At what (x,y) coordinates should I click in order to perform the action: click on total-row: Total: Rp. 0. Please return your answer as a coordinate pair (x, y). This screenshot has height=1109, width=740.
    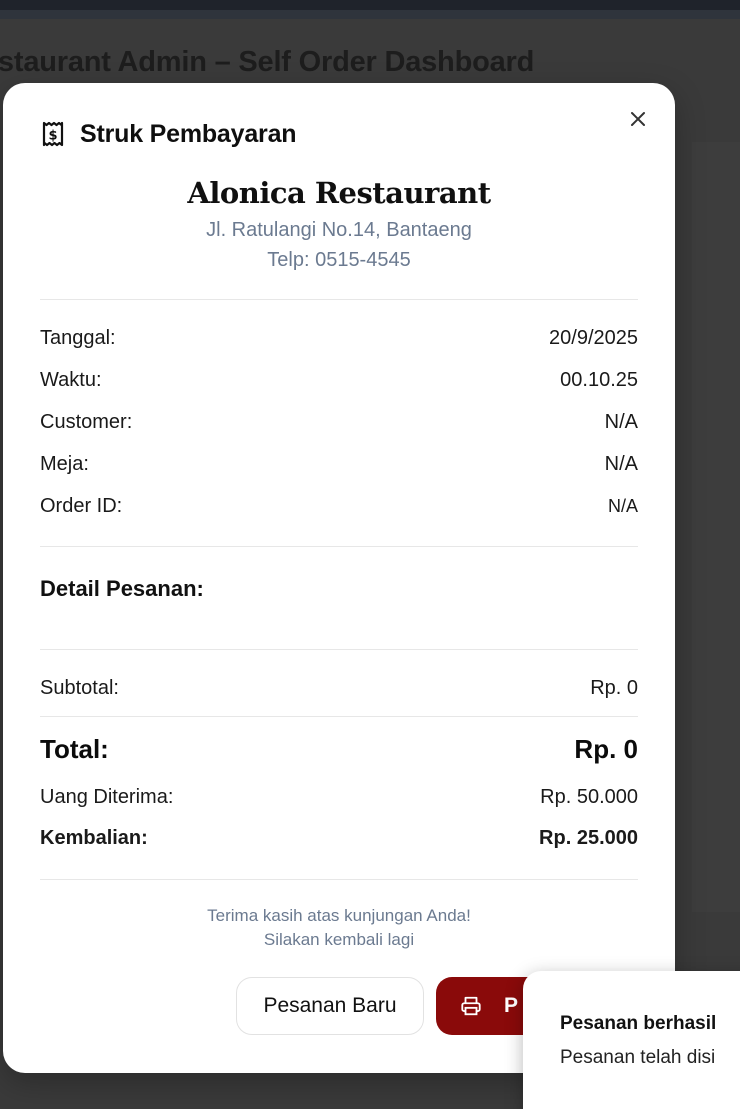
    Looking at the image, I should click on (339, 749).